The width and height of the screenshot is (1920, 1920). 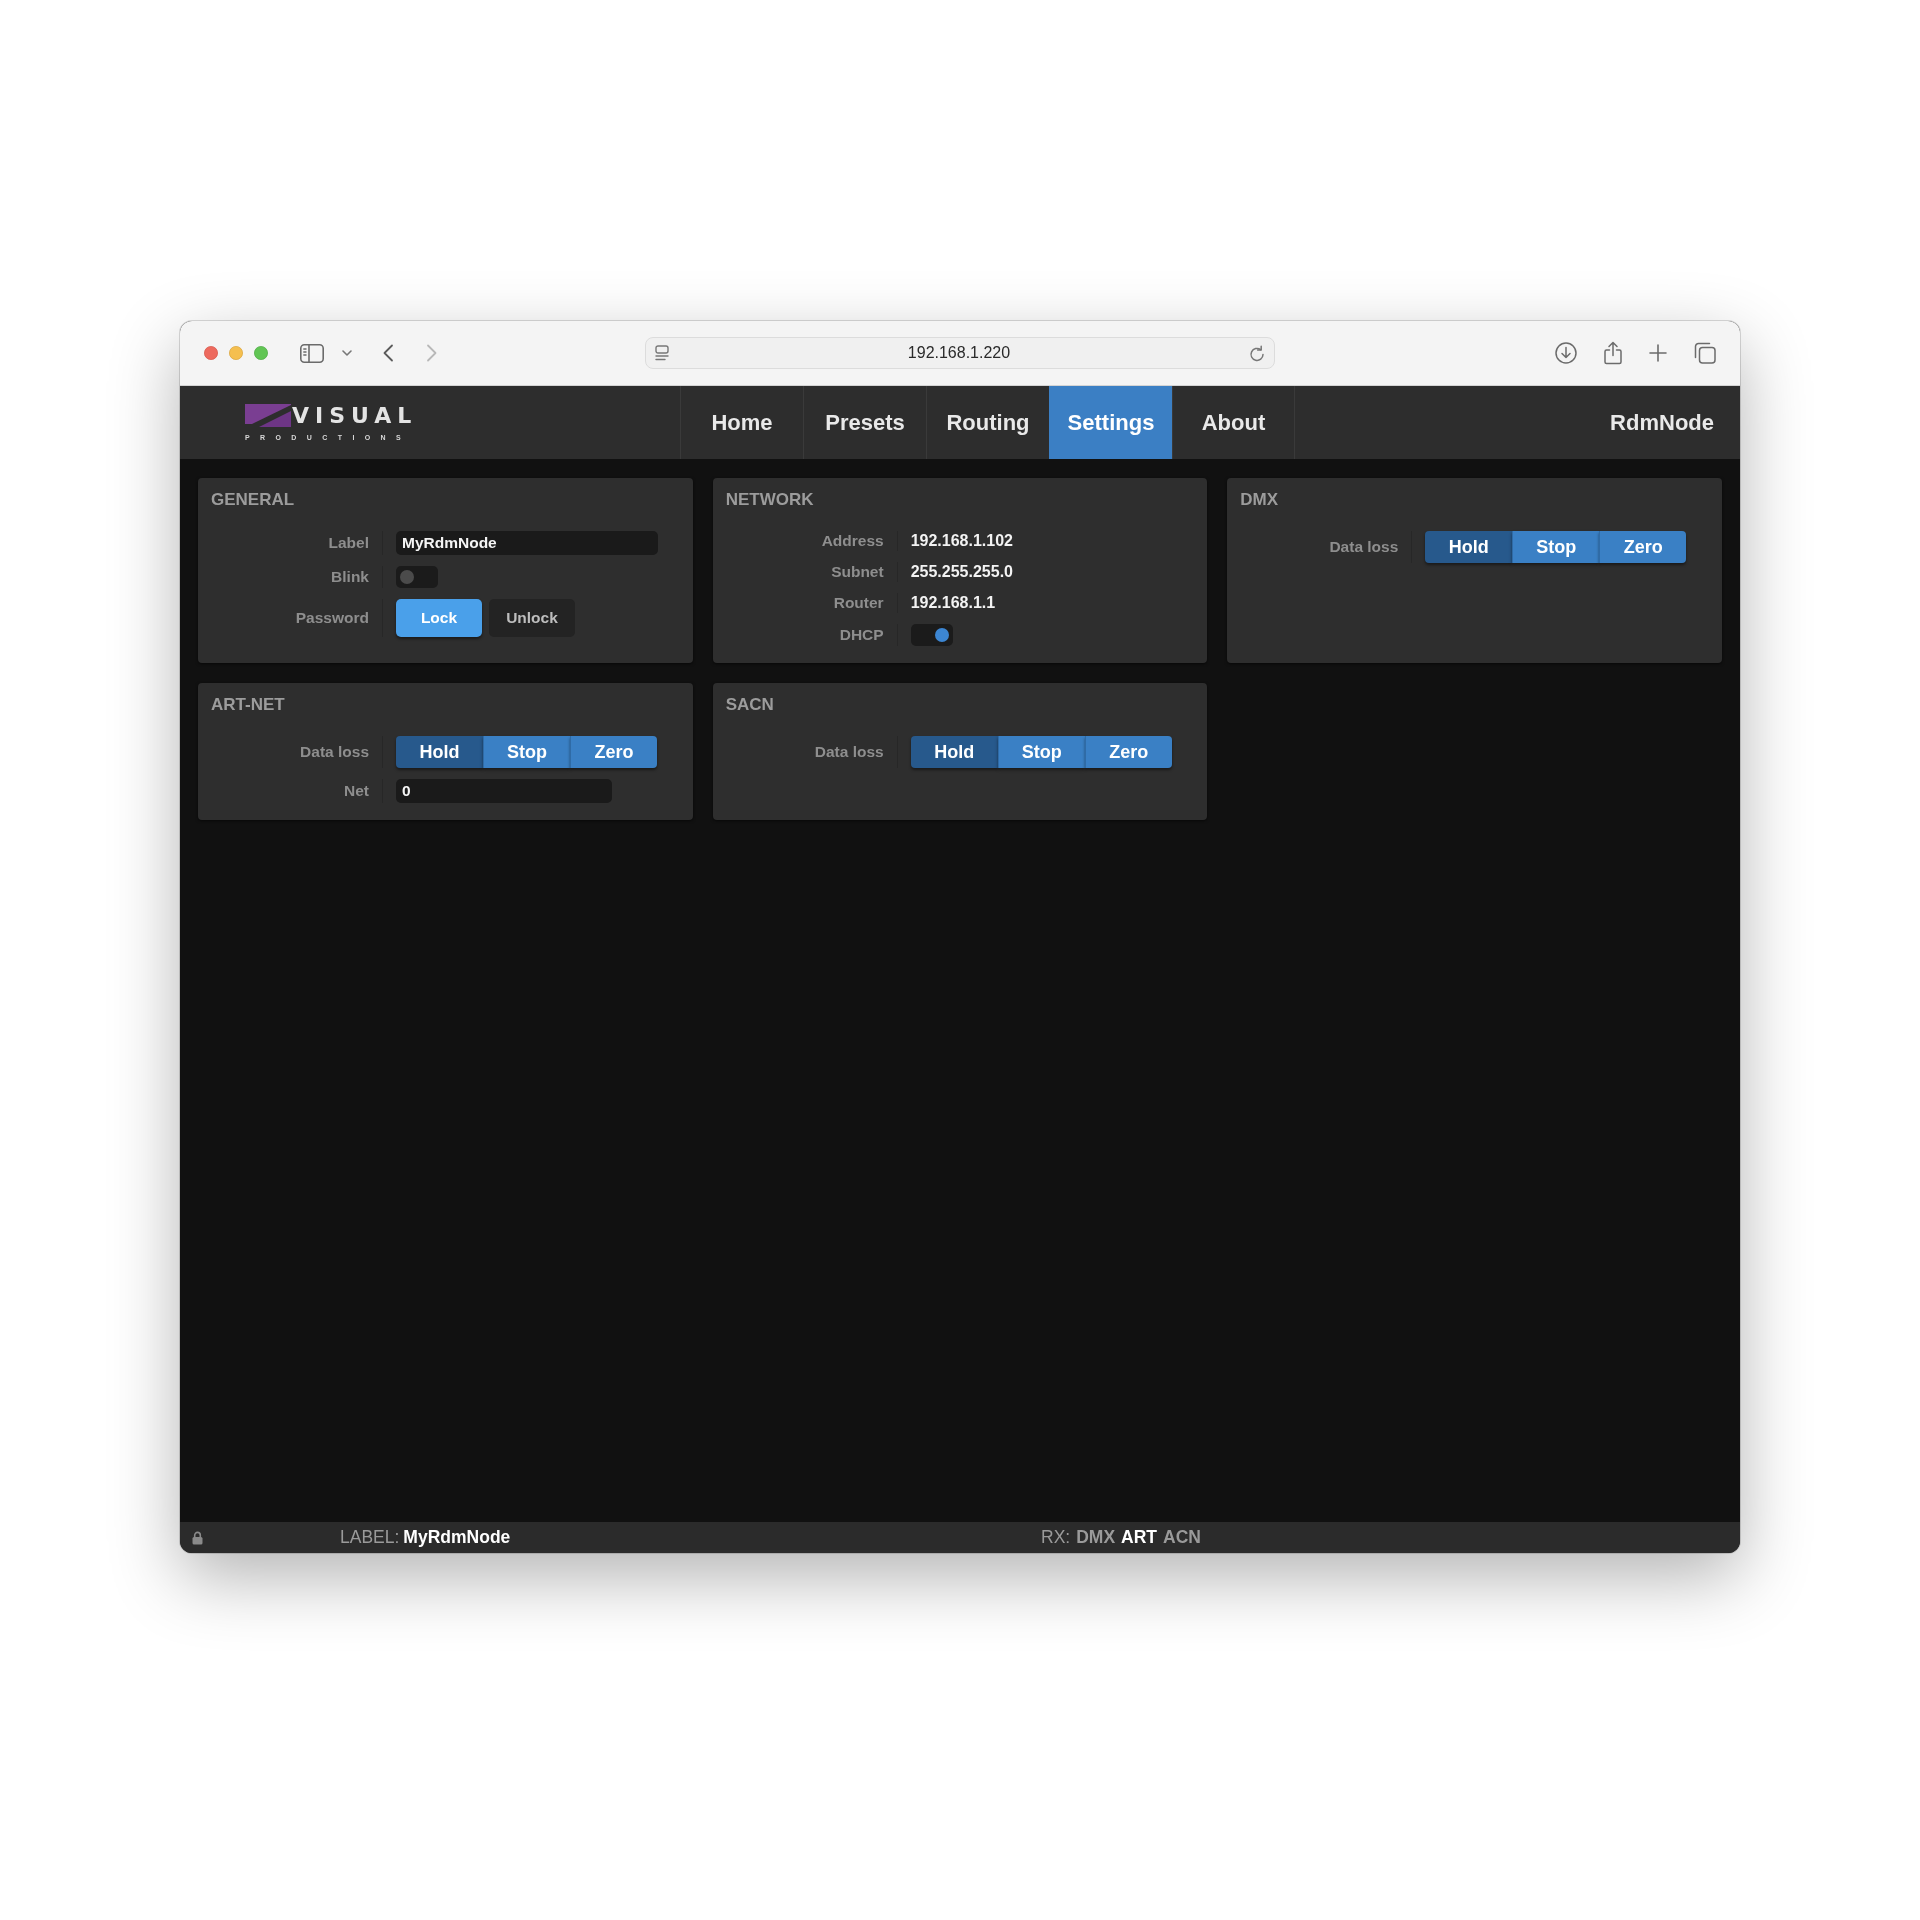 I want to click on rx-source-text: DMX, so click(x=1096, y=1538).